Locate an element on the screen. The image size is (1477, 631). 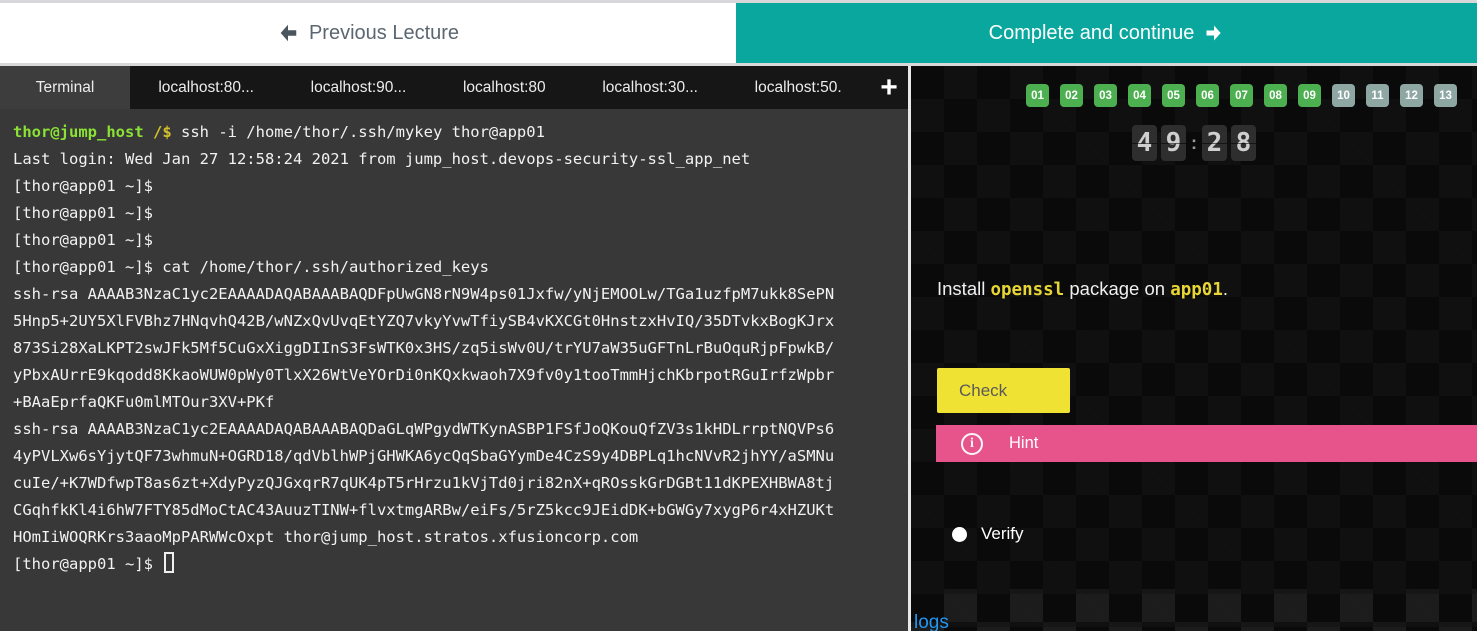
tab-localhost-80: localhost:80 is located at coordinates (504, 87).